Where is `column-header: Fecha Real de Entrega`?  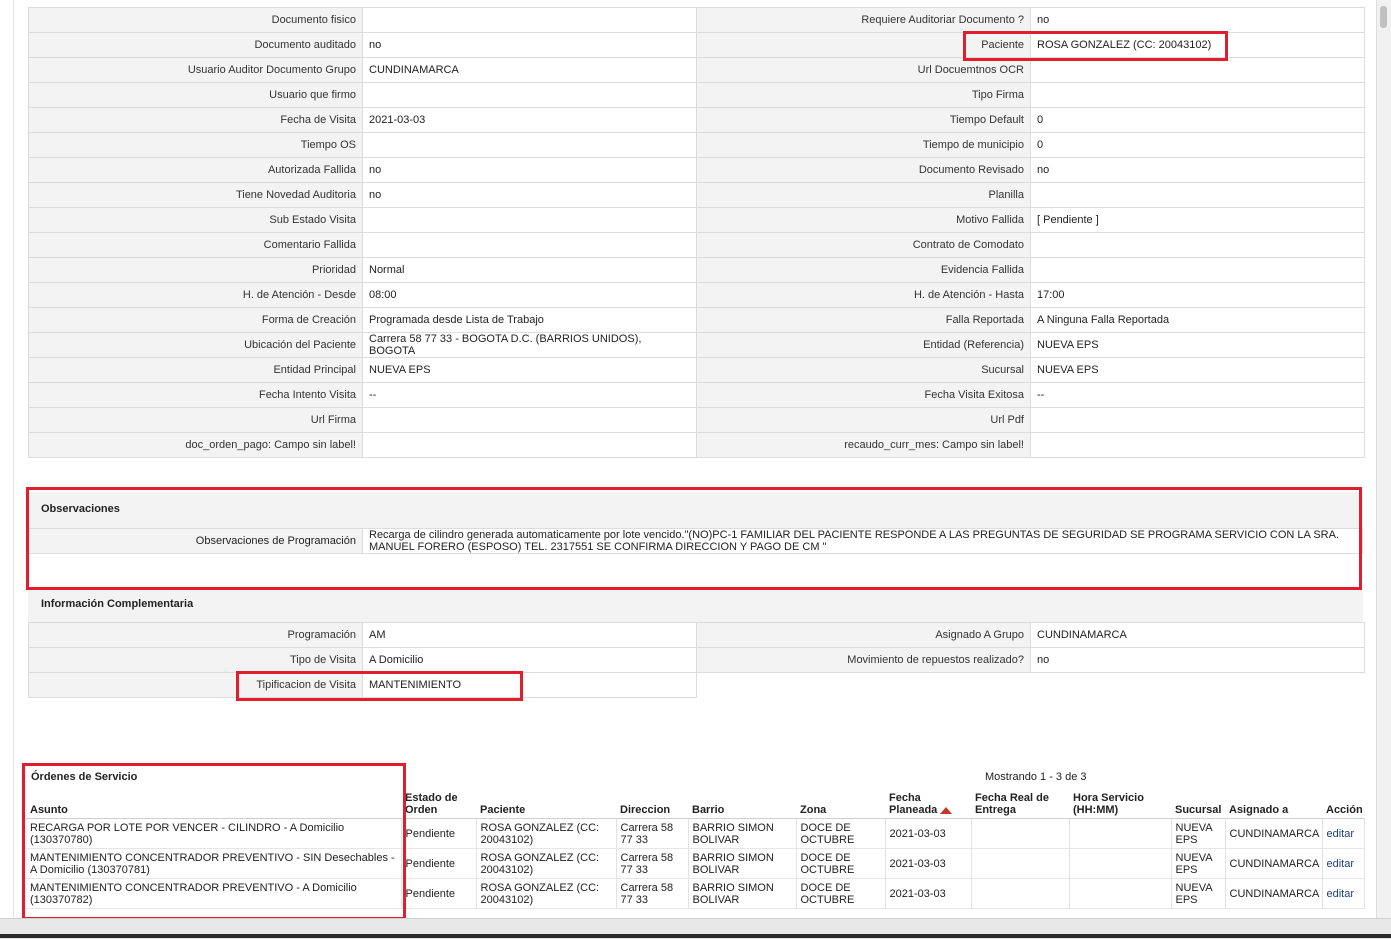 column-header: Fecha Real de Entrega is located at coordinates (1020, 804).